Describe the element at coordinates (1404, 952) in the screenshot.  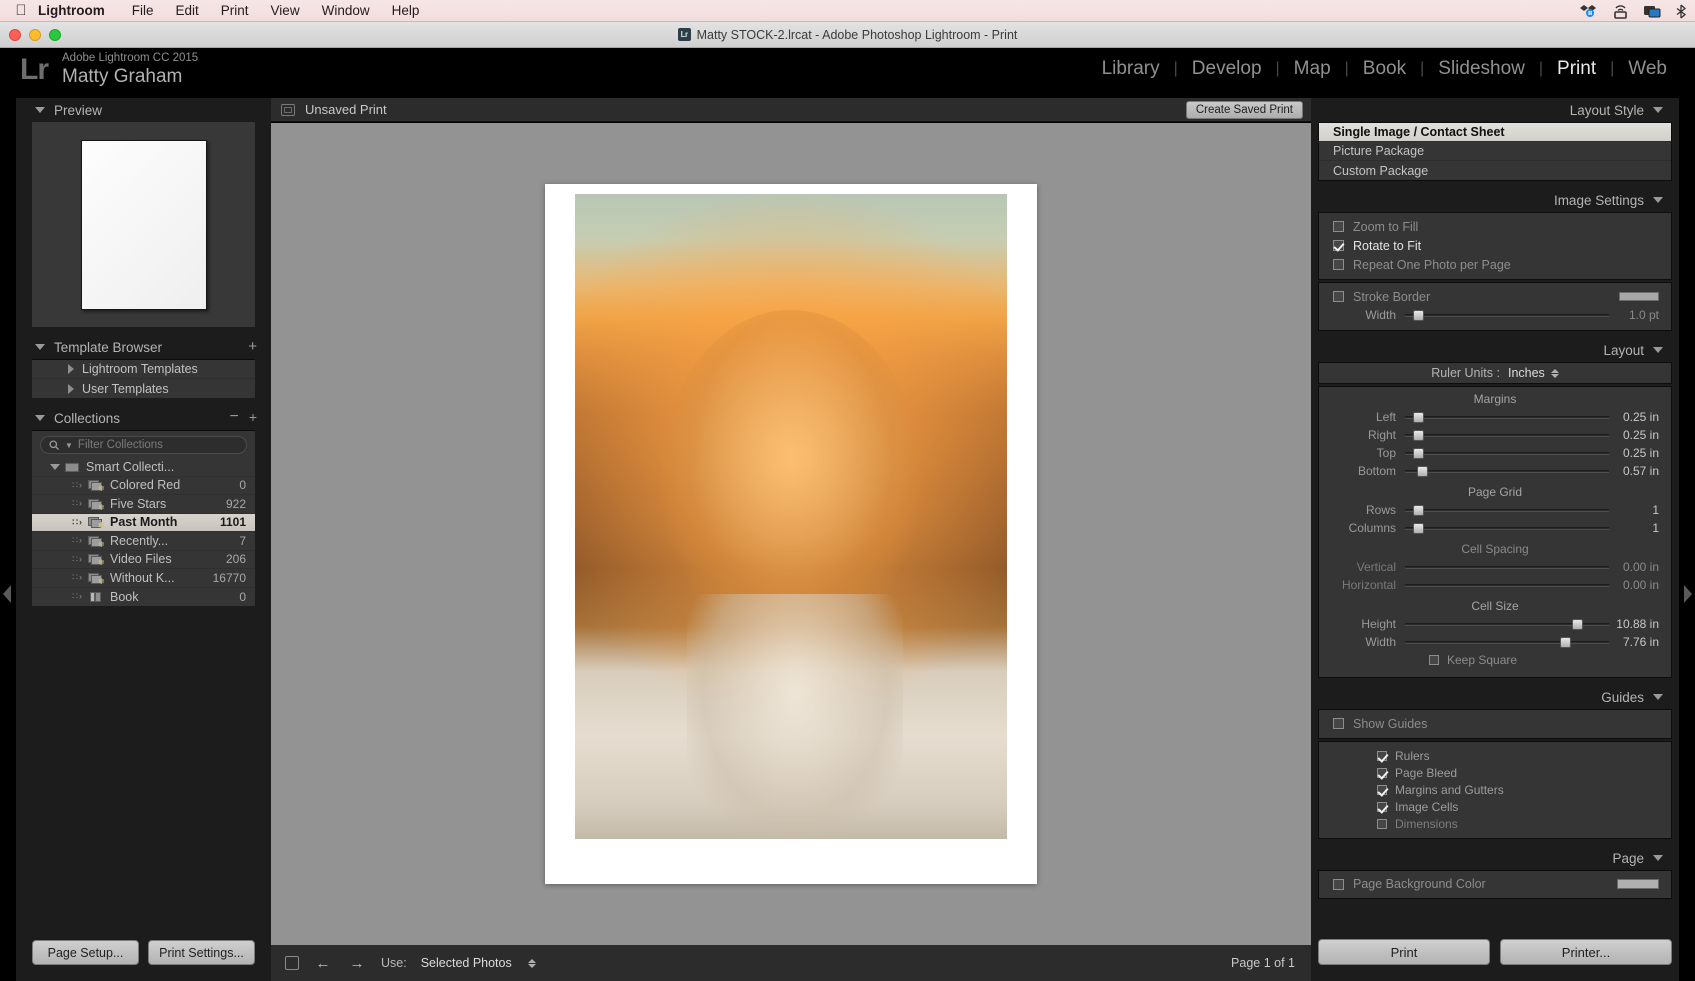
I see `print-button: Print` at that location.